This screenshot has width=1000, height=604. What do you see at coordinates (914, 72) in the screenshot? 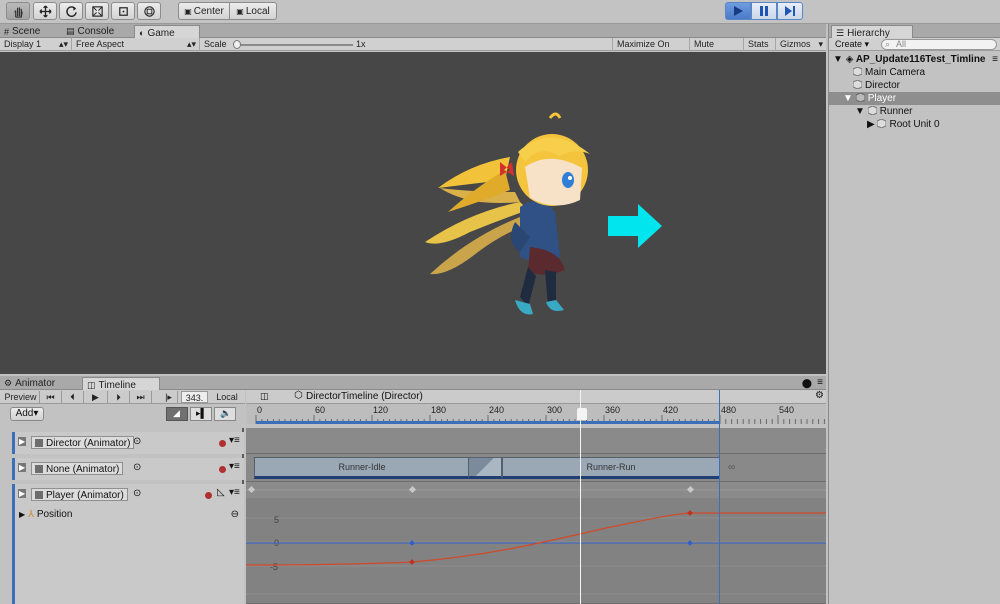
I see `hierarchy-item-main-camera: Main Camera` at bounding box center [914, 72].